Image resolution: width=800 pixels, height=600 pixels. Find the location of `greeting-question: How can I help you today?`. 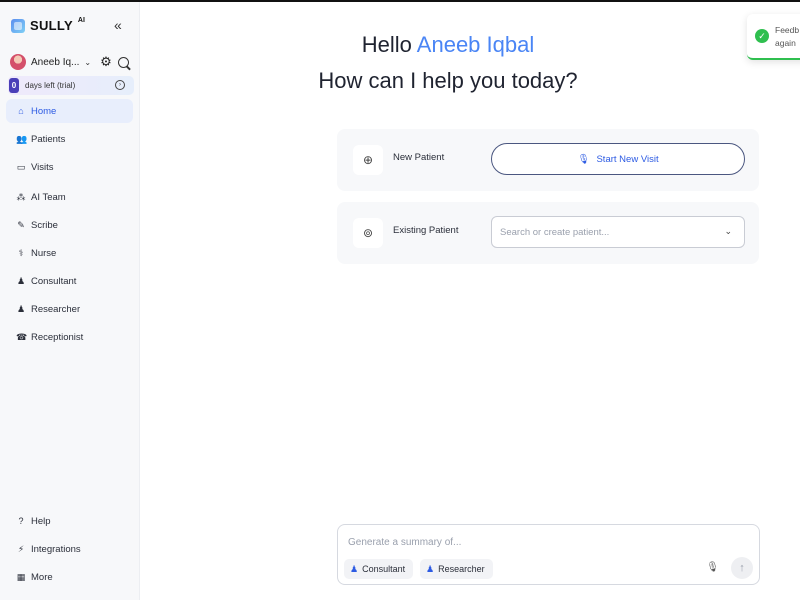

greeting-question: How can I help you today? is located at coordinates (448, 80).